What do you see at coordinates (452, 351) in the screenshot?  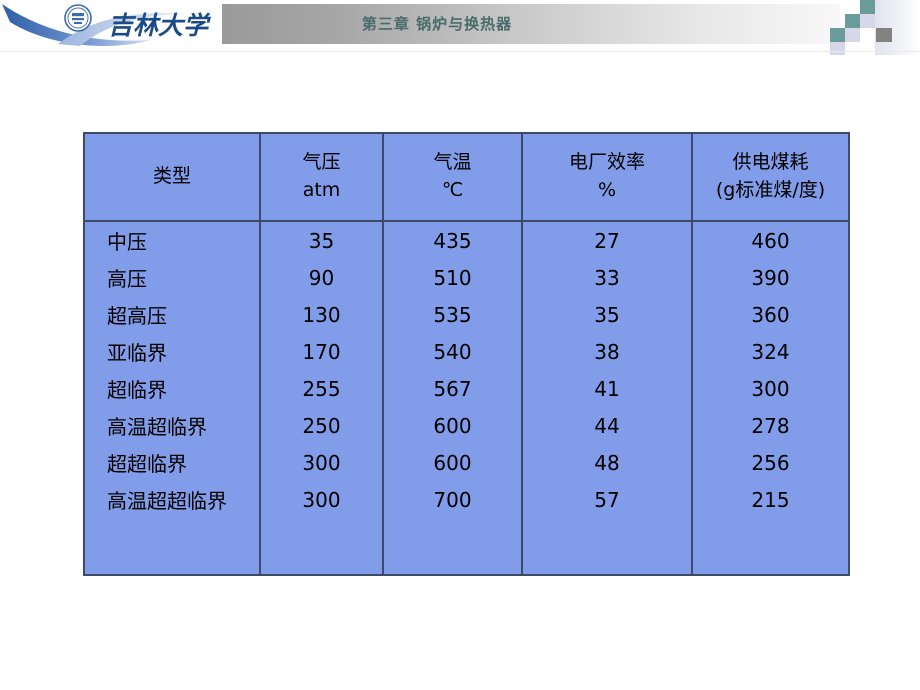 I see `cell-temperature: 540` at bounding box center [452, 351].